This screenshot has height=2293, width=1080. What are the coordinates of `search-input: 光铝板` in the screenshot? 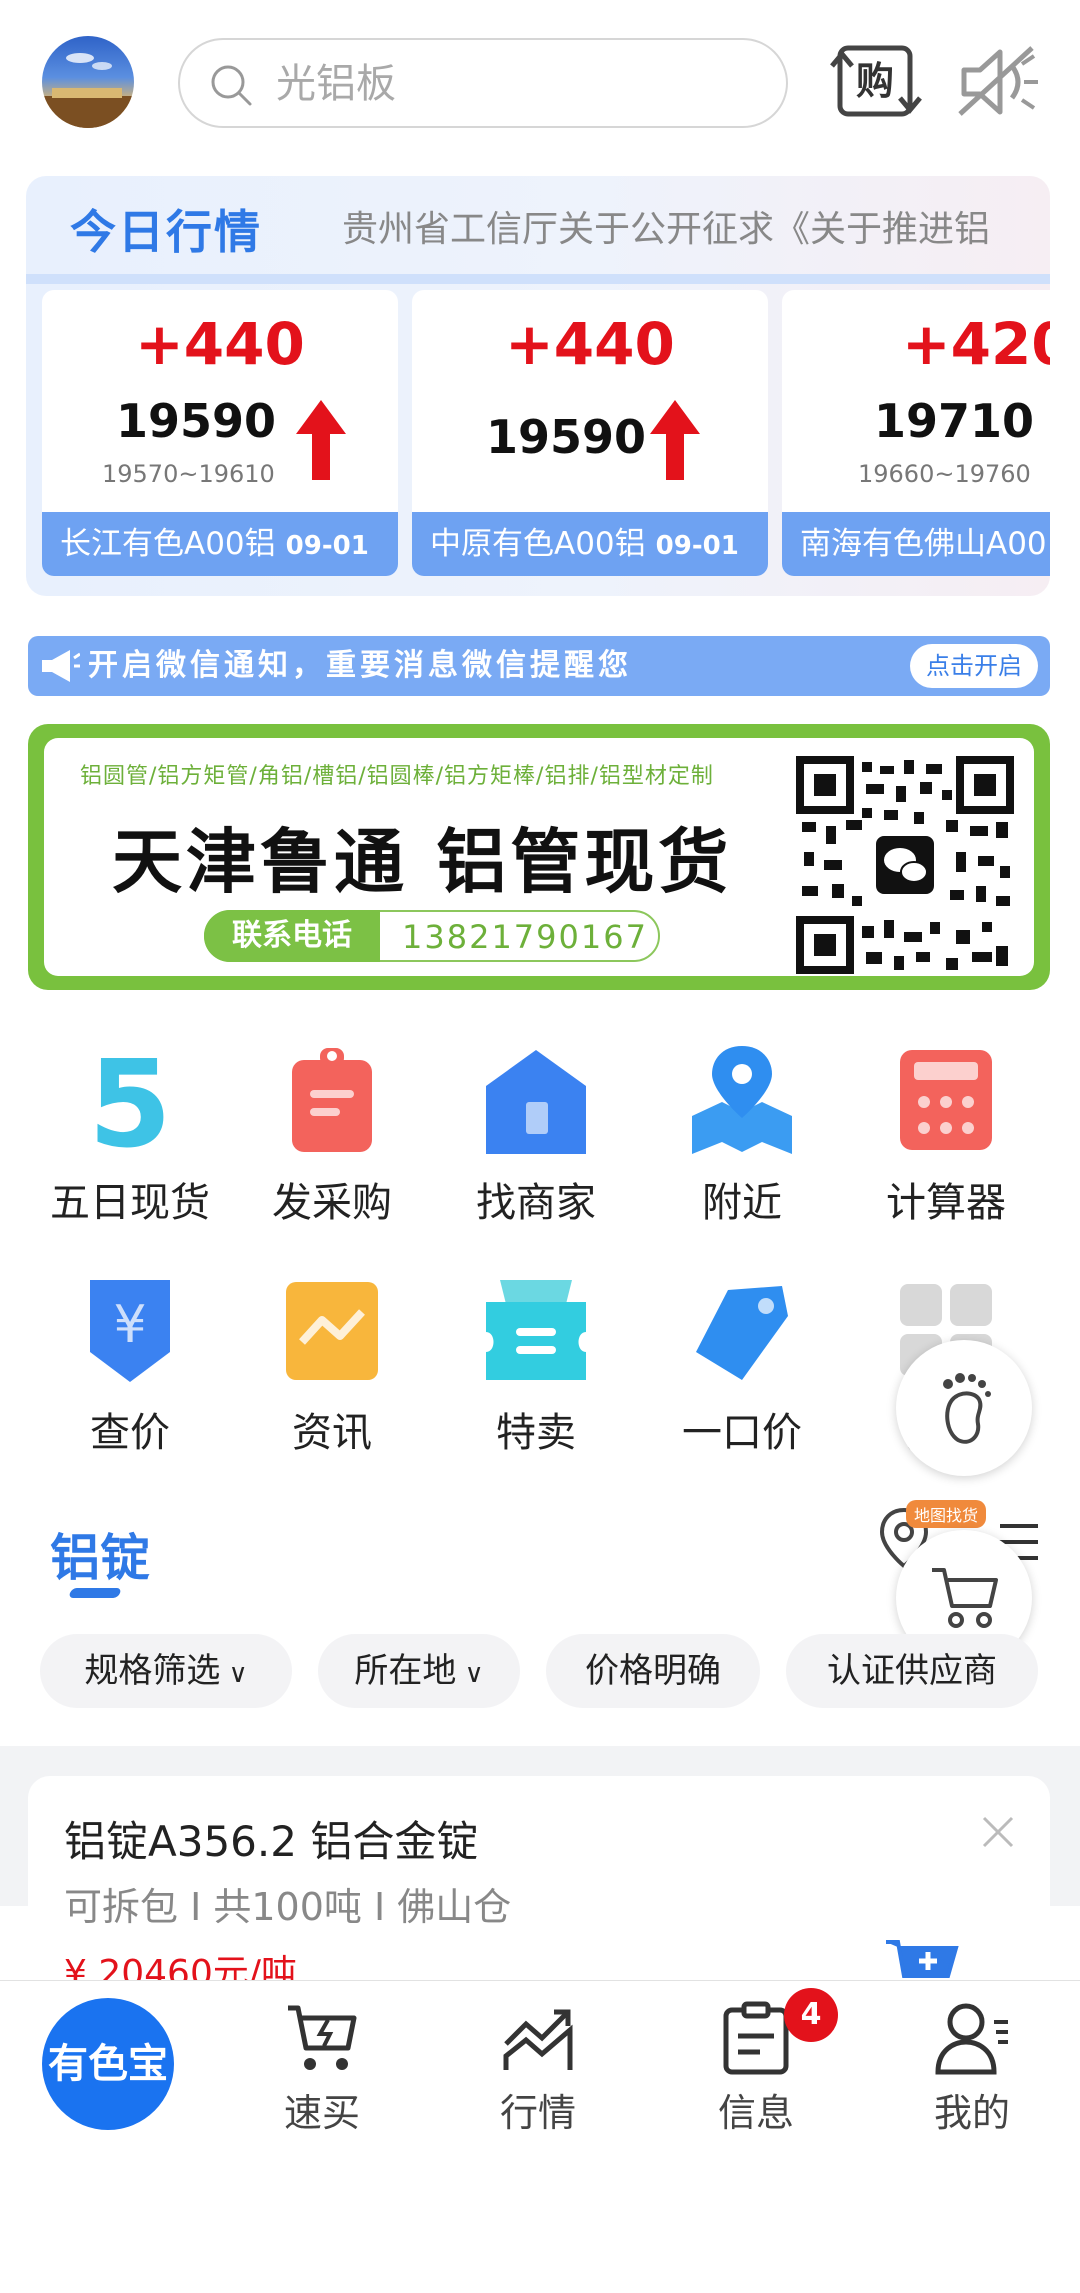 It's located at (336, 84).